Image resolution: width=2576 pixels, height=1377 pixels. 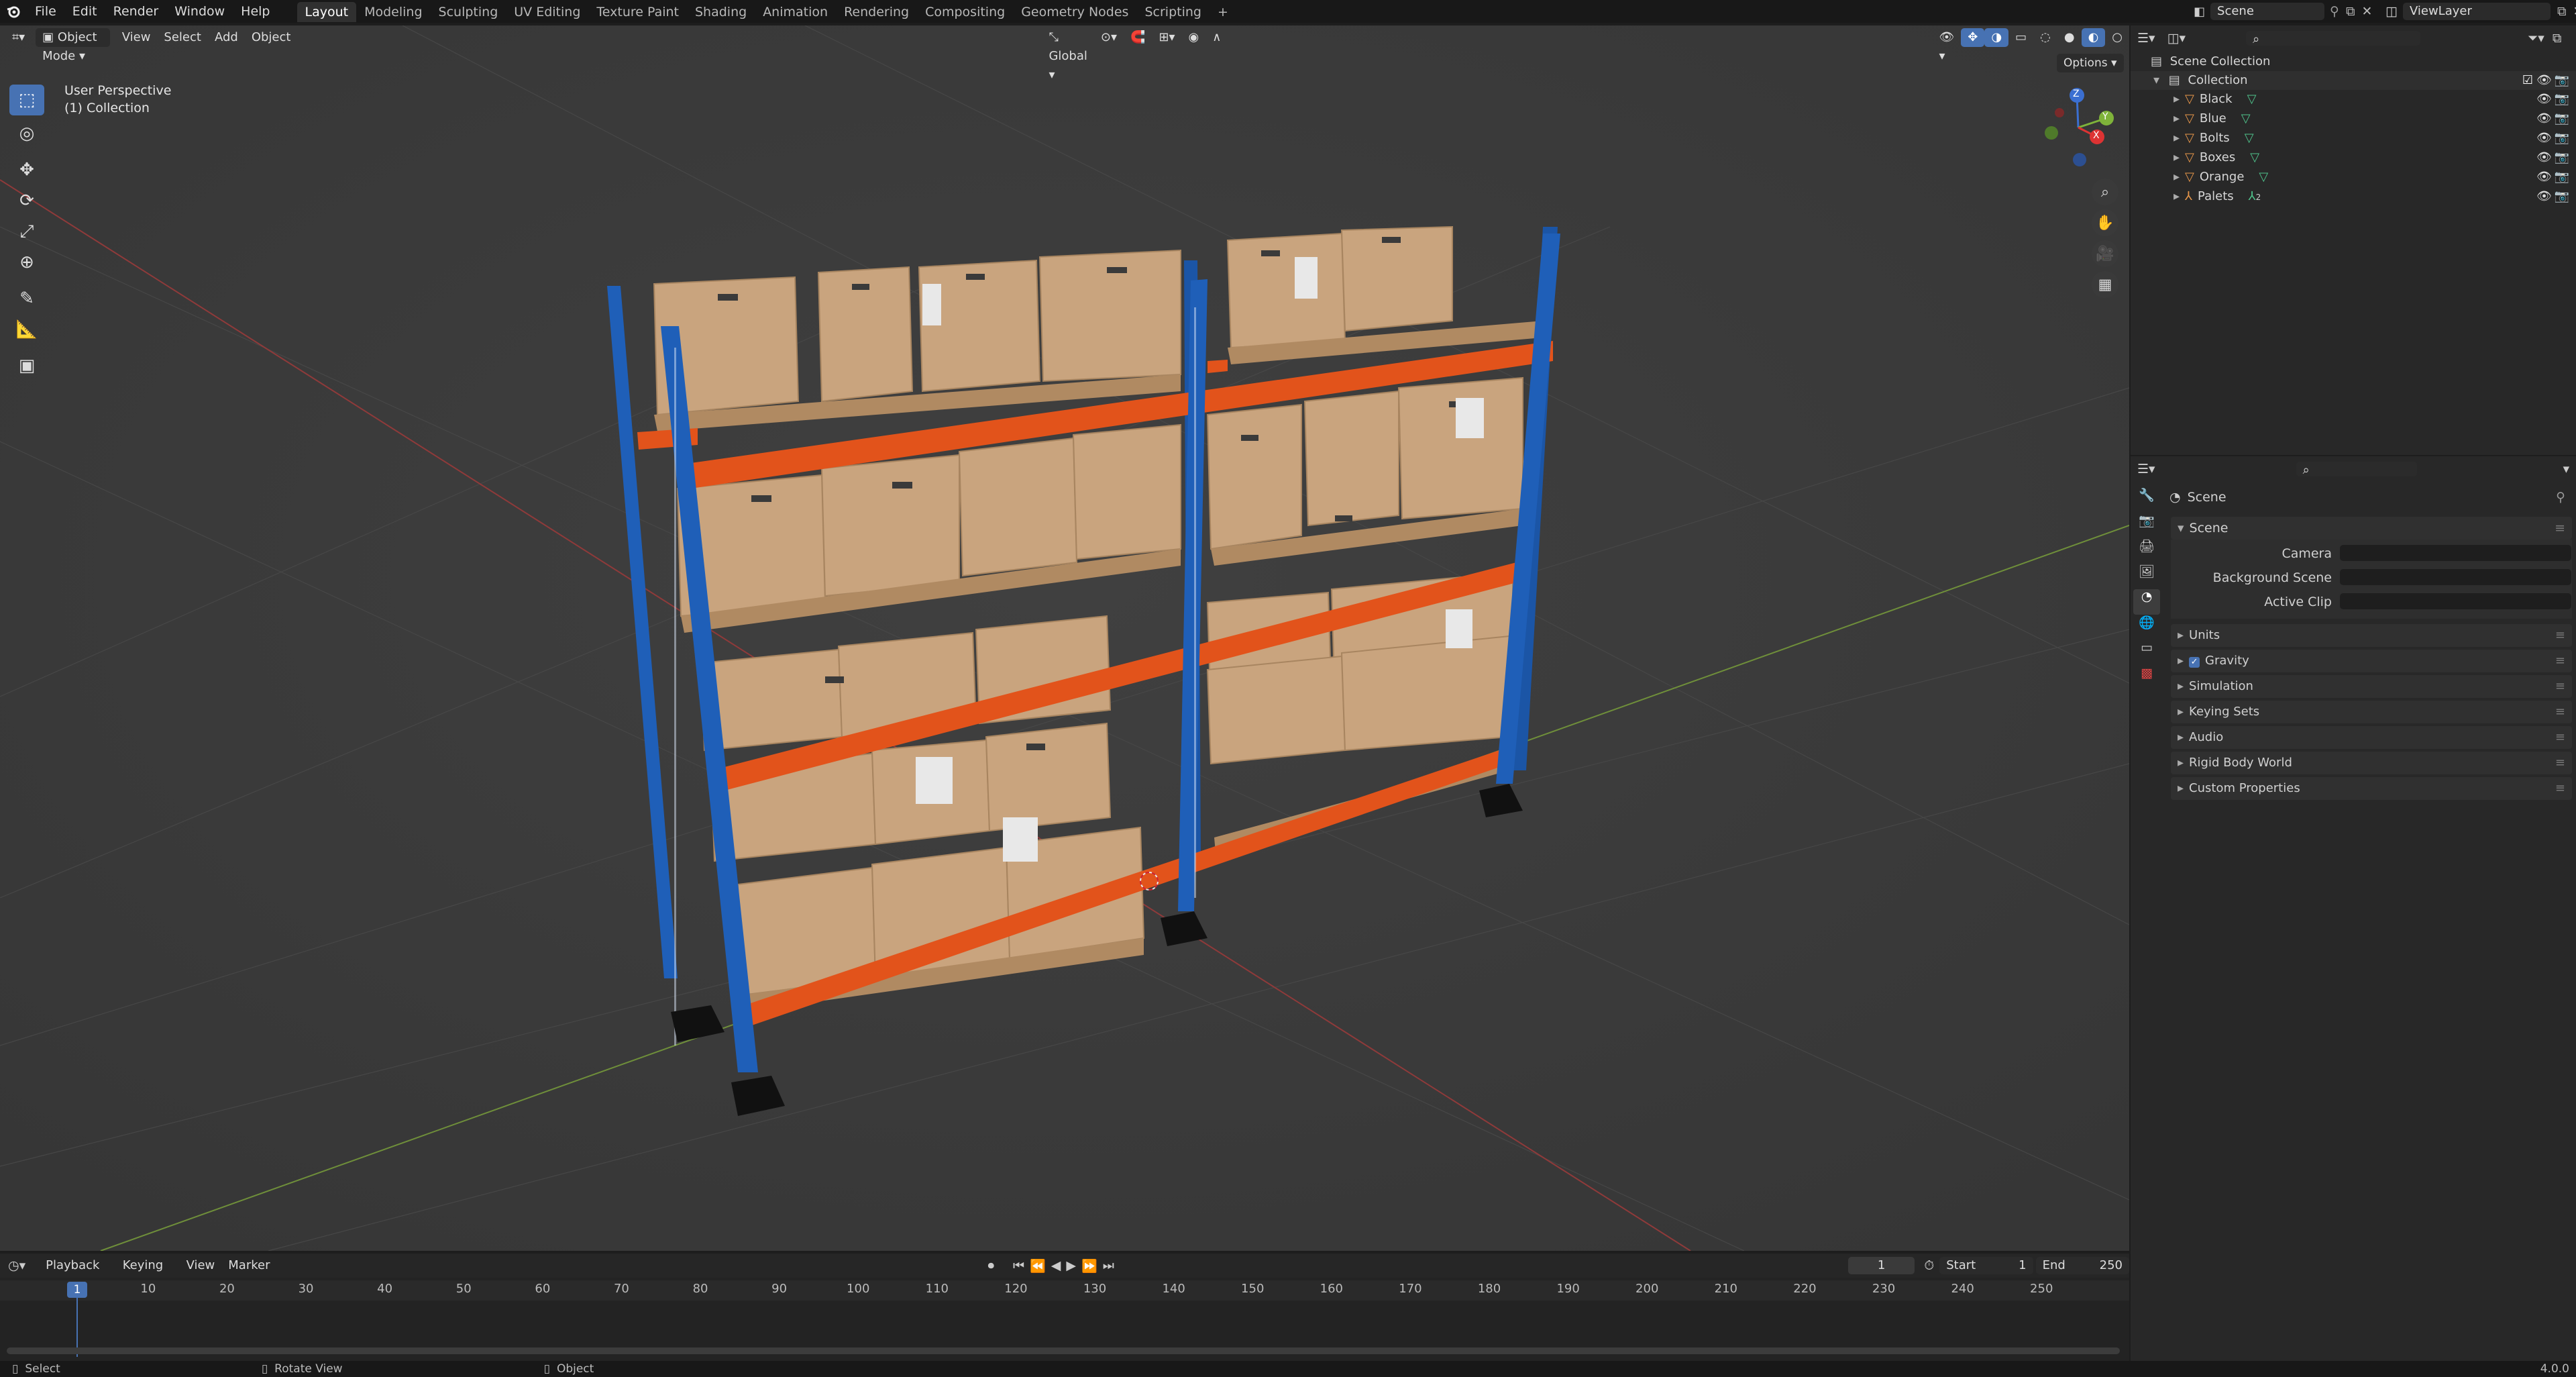 What do you see at coordinates (2146, 500) in the screenshot?
I see `tool-tab-icon: 🔧` at bounding box center [2146, 500].